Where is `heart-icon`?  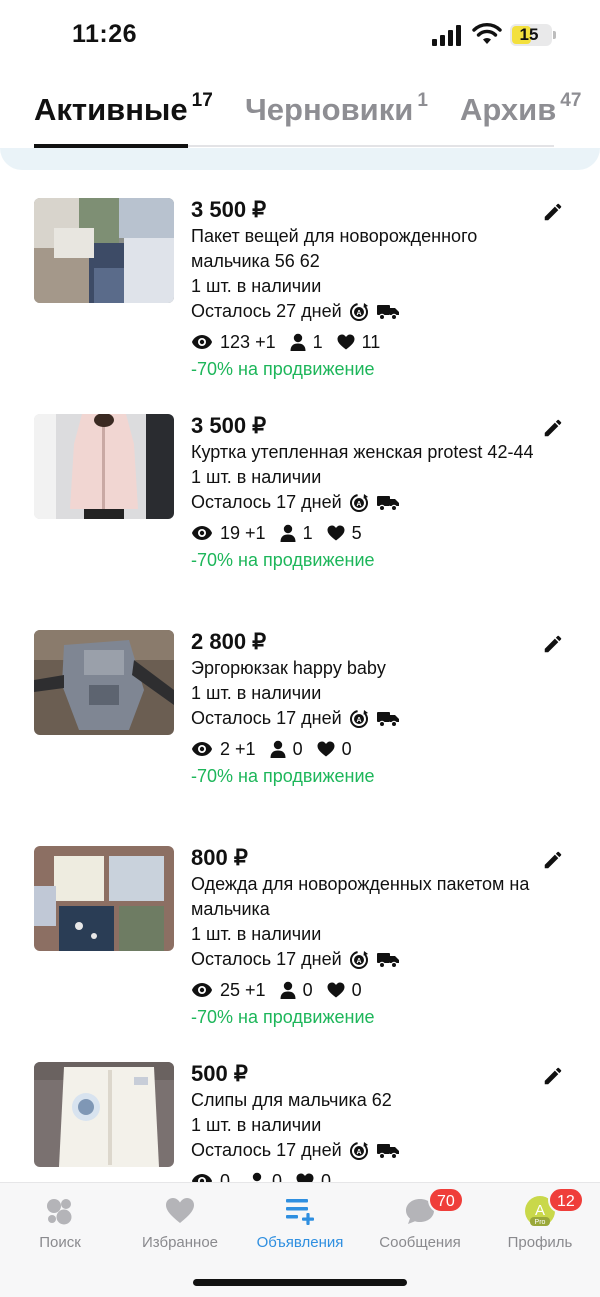 heart-icon is located at coordinates (180, 1210).